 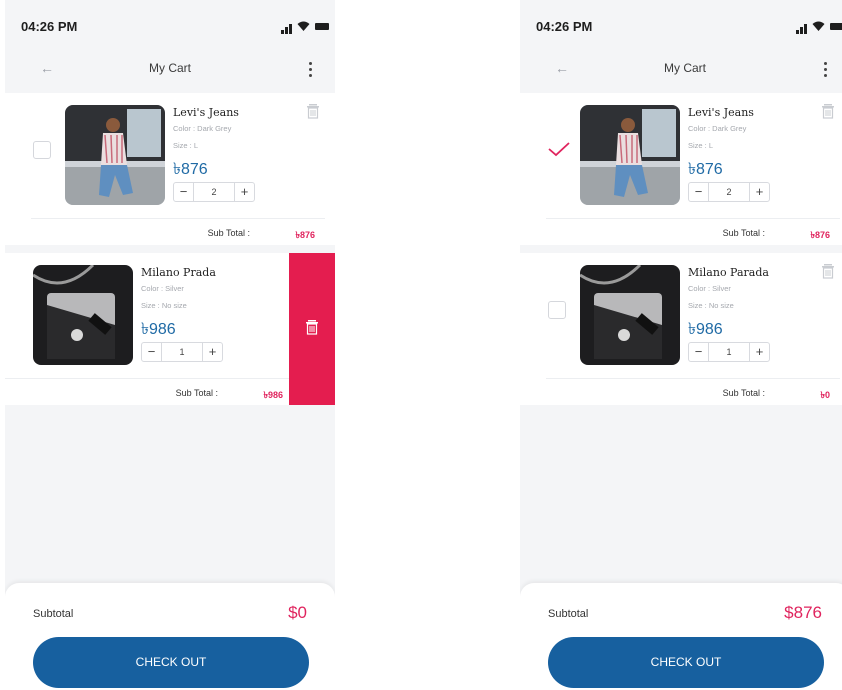 What do you see at coordinates (693, 389) in the screenshot?
I see `item-subtotal-row: Sub Total : ৳0` at bounding box center [693, 389].